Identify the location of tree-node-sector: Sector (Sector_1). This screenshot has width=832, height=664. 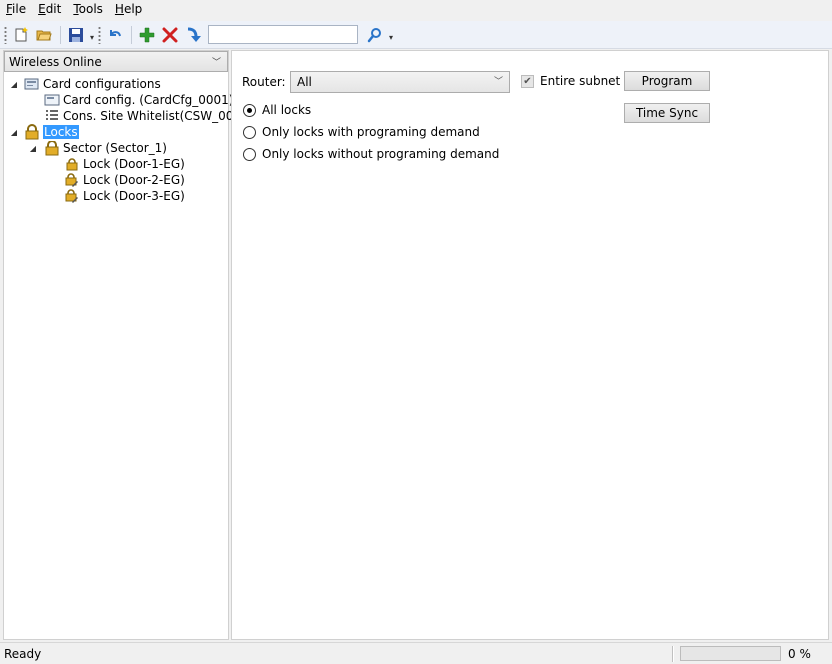
(105, 148).